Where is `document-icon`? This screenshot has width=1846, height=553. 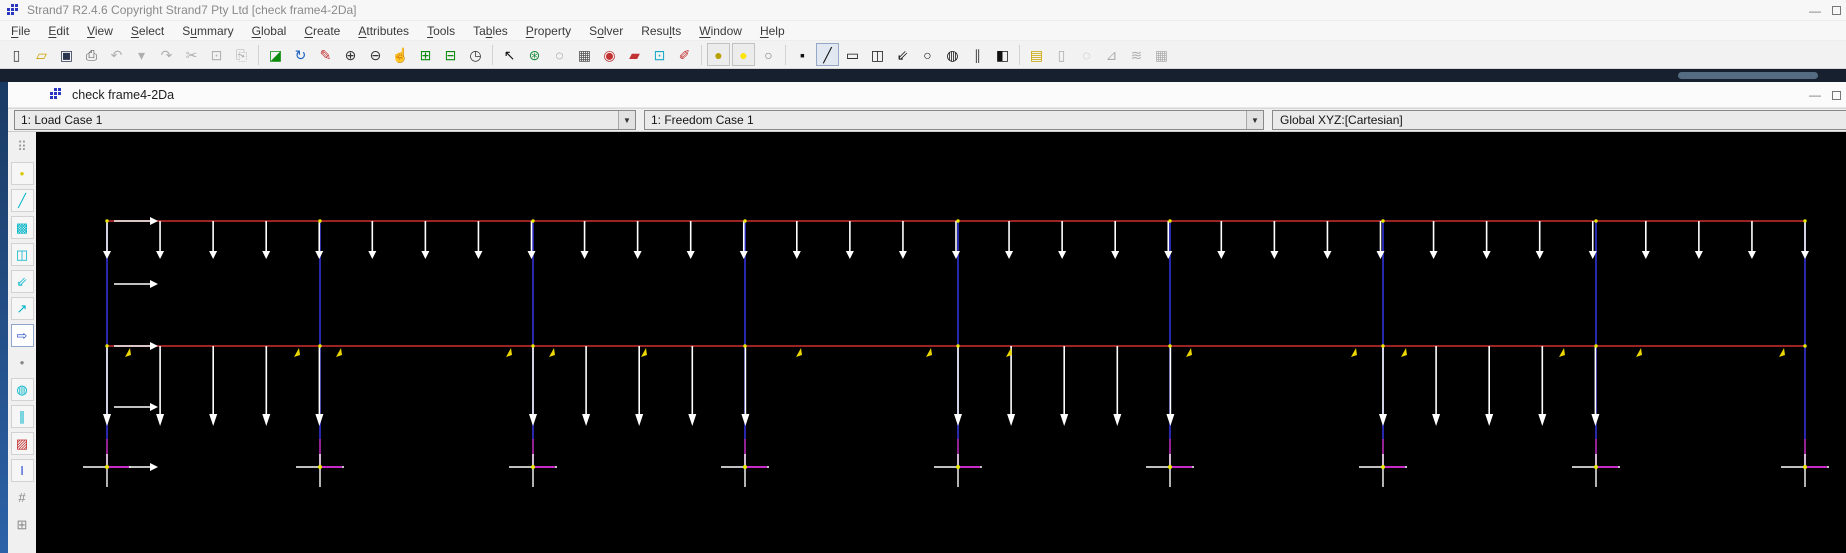 document-icon is located at coordinates (56, 94).